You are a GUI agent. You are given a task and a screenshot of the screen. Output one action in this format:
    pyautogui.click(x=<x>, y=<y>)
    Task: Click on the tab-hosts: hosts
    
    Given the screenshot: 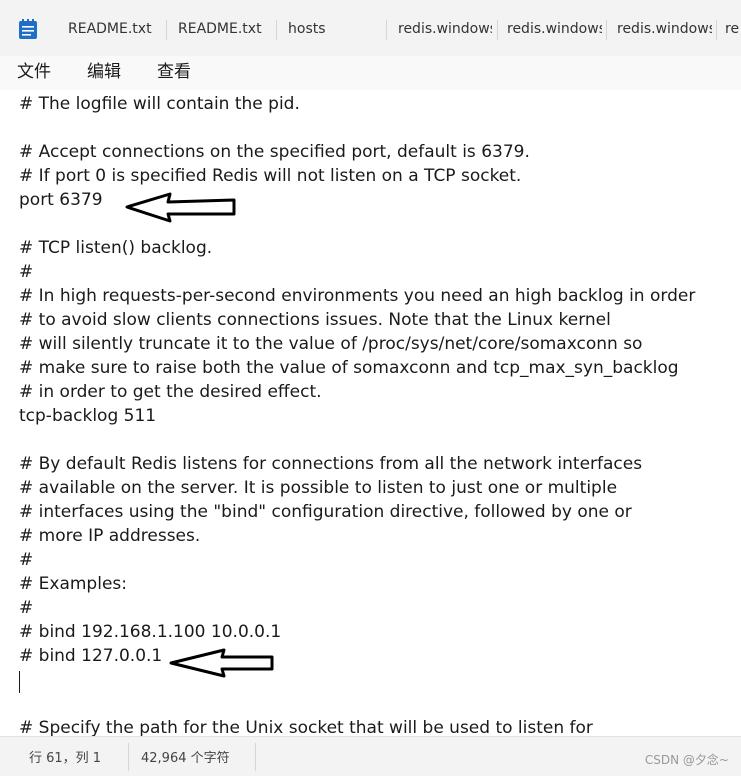 What is the action you would take?
    pyautogui.click(x=333, y=29)
    